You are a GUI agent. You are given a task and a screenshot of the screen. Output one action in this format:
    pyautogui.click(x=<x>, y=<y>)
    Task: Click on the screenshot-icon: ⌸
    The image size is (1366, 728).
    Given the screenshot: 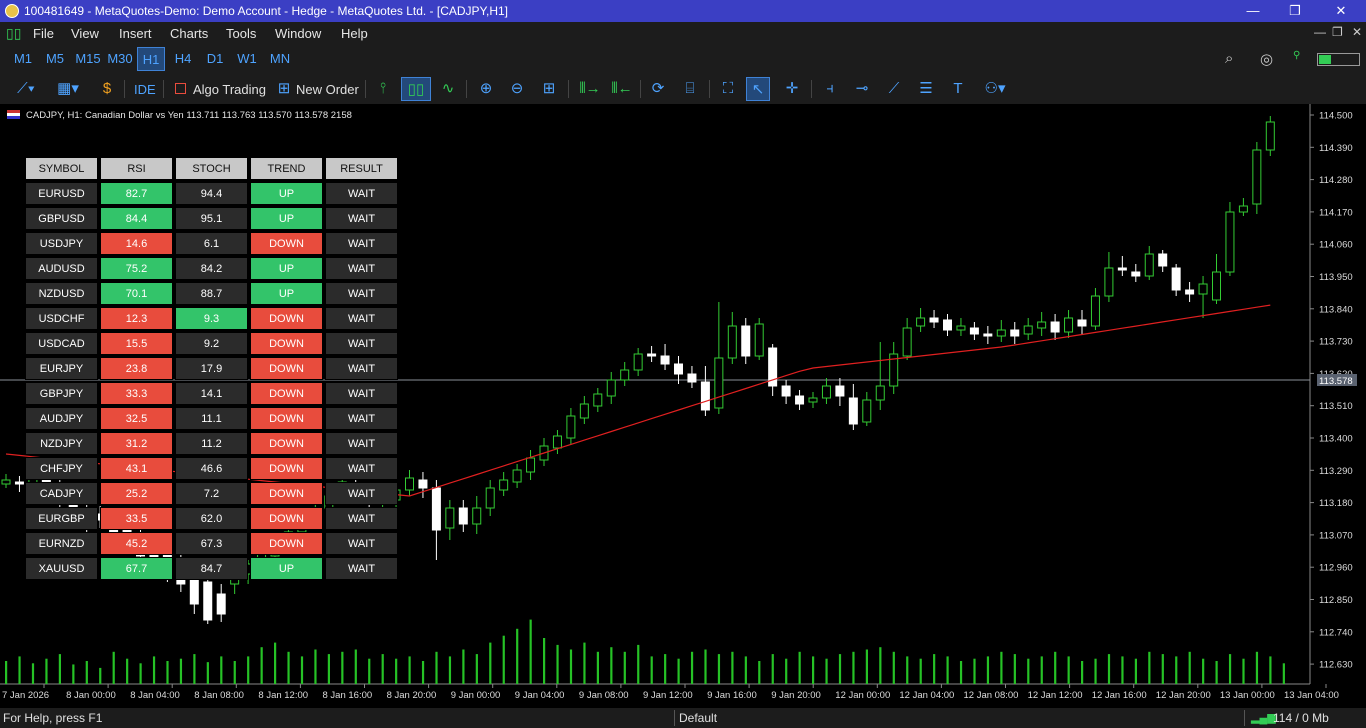 What is the action you would take?
    pyautogui.click(x=690, y=89)
    